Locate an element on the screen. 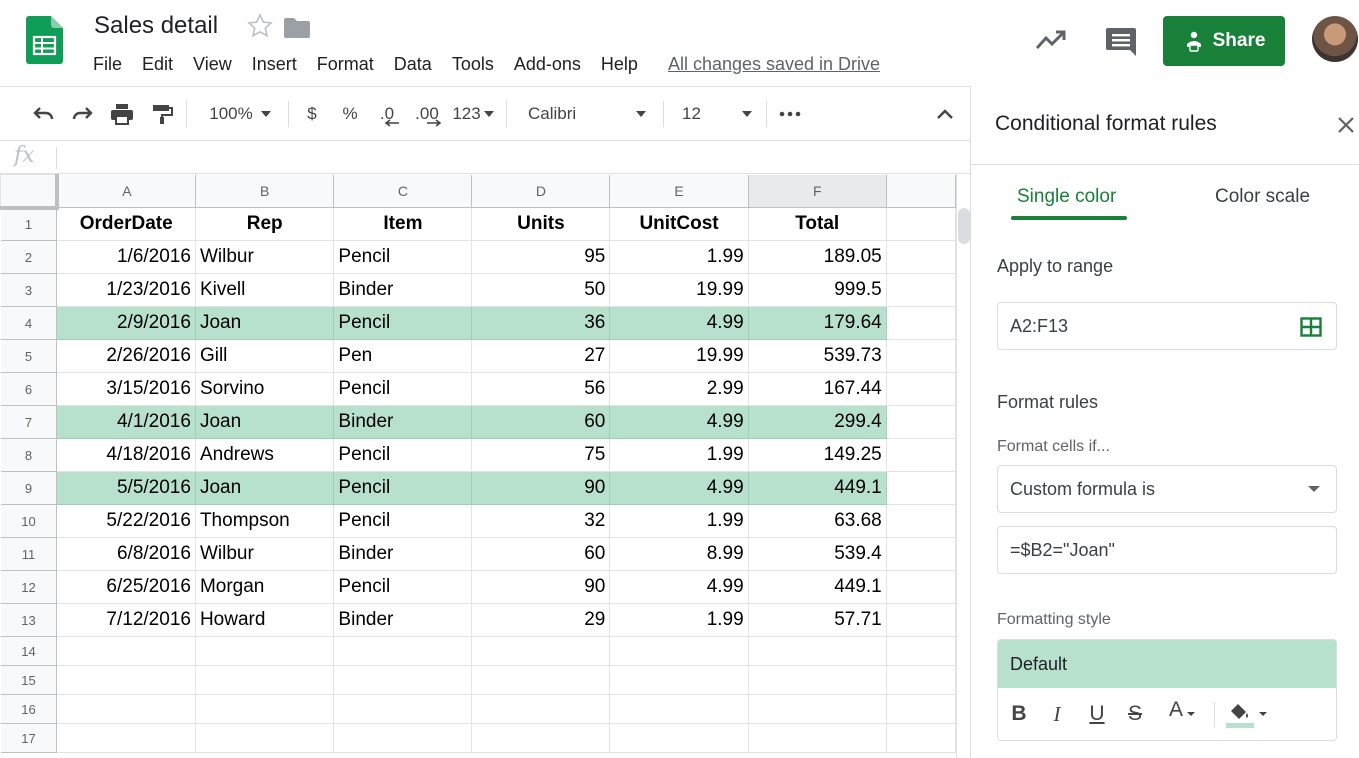  account-avatar is located at coordinates (1335, 39).